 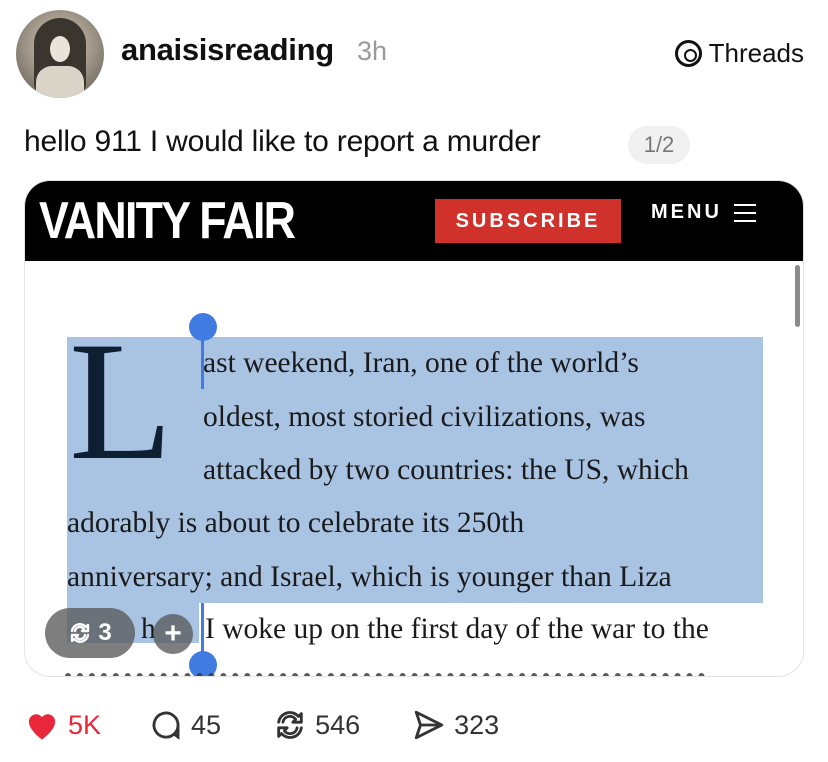 What do you see at coordinates (688, 53) in the screenshot?
I see `threads-icon` at bounding box center [688, 53].